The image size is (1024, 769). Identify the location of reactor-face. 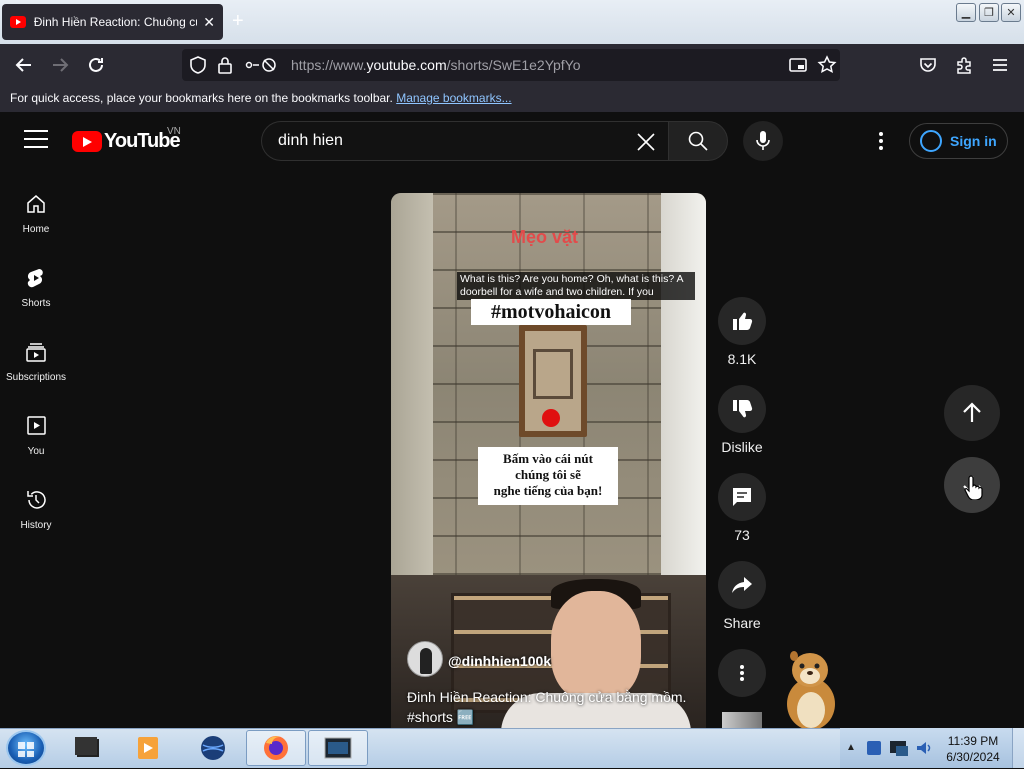
(596, 646).